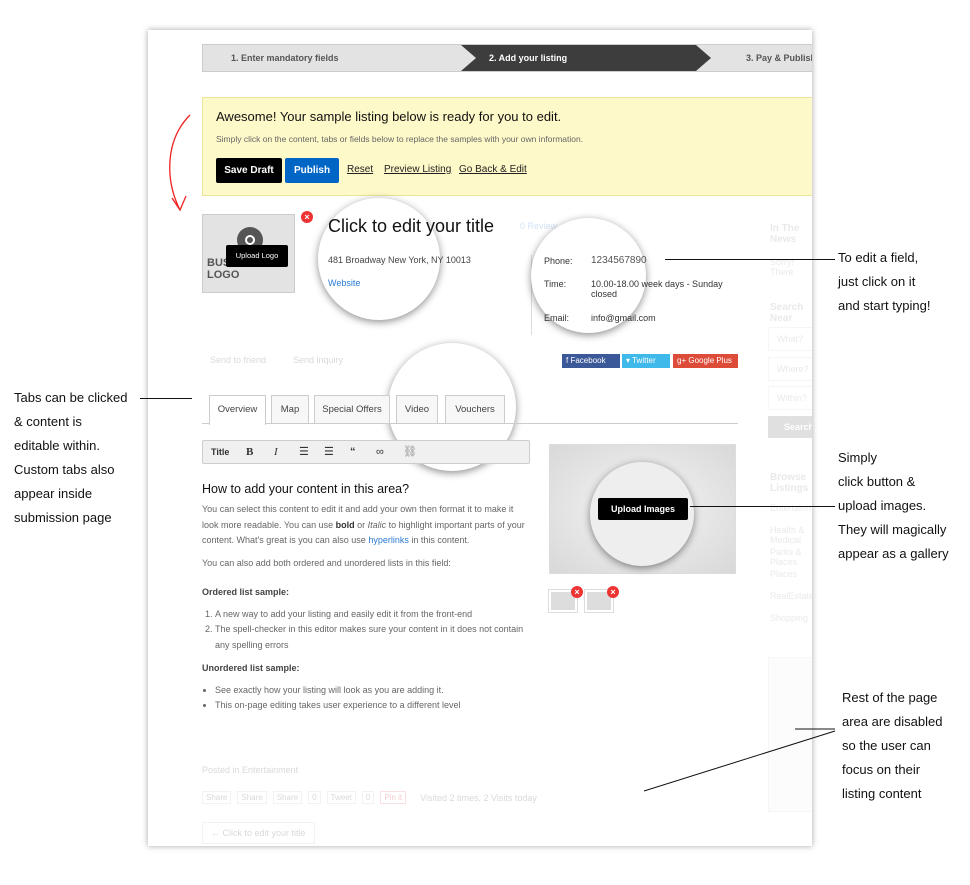  Describe the element at coordinates (290, 409) in the screenshot. I see `tab-map: Map` at that location.